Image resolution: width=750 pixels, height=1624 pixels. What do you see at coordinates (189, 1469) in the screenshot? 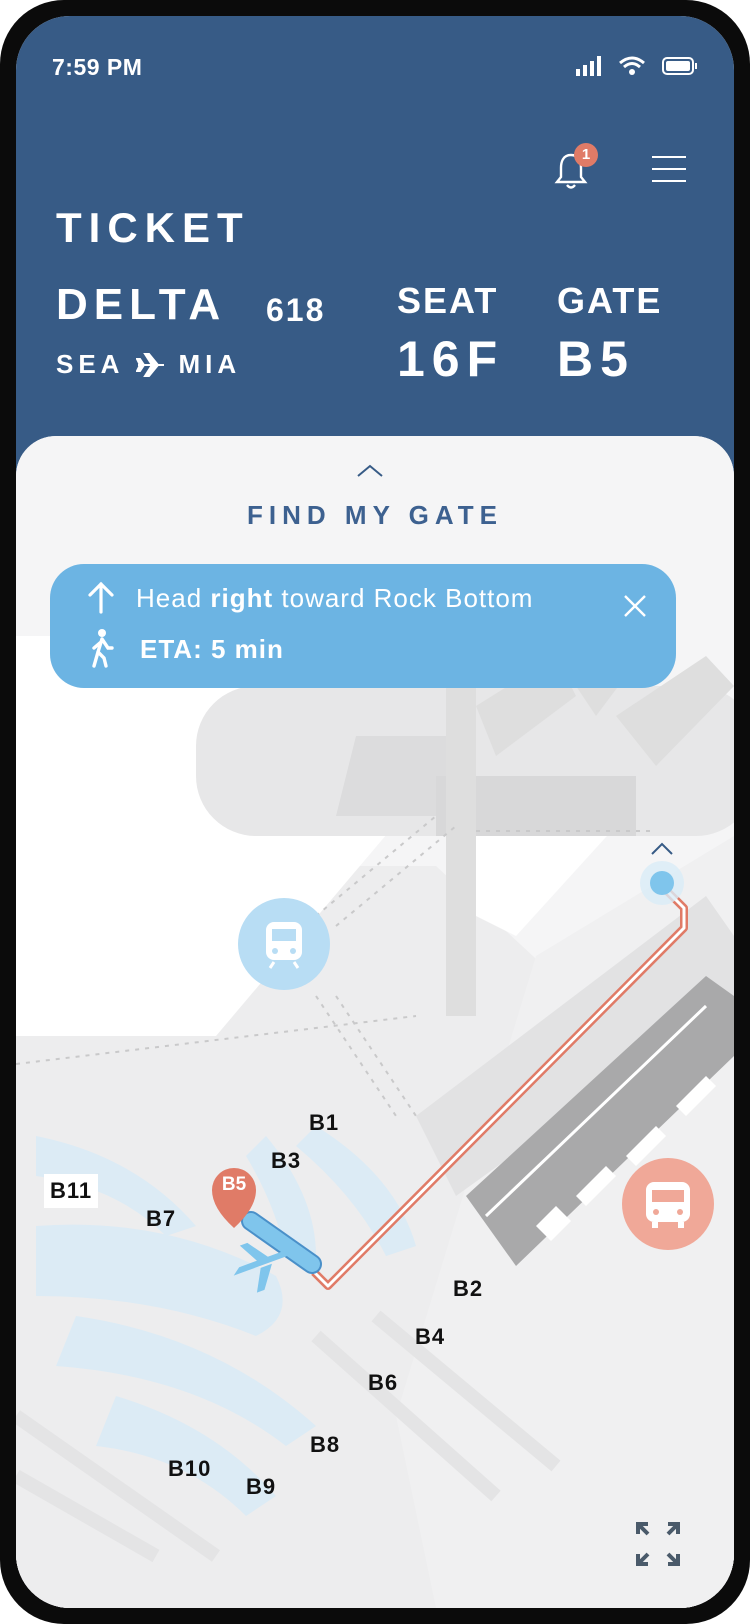
I see `gate-label-b10: B10` at bounding box center [189, 1469].